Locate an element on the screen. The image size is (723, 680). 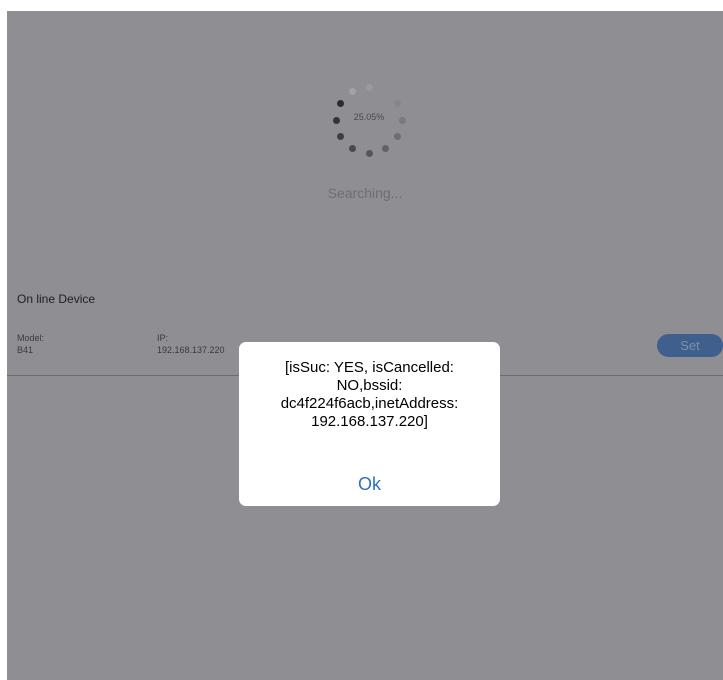
progress-percent: 25.05% is located at coordinates (369, 117).